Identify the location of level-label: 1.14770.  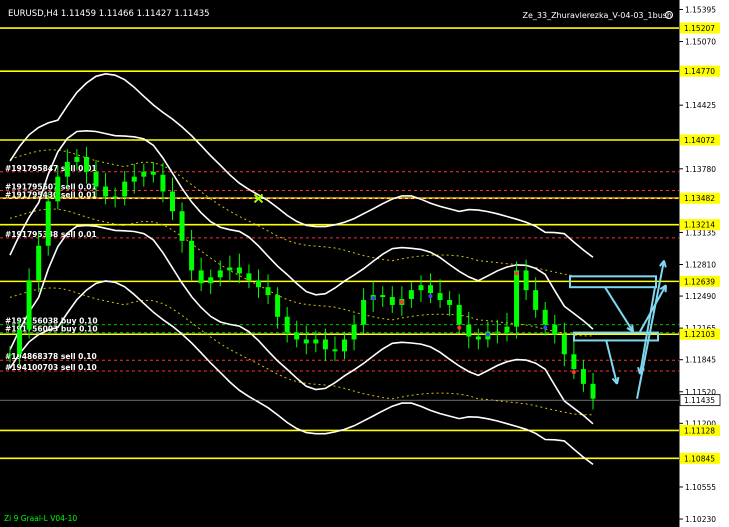
(699, 71).